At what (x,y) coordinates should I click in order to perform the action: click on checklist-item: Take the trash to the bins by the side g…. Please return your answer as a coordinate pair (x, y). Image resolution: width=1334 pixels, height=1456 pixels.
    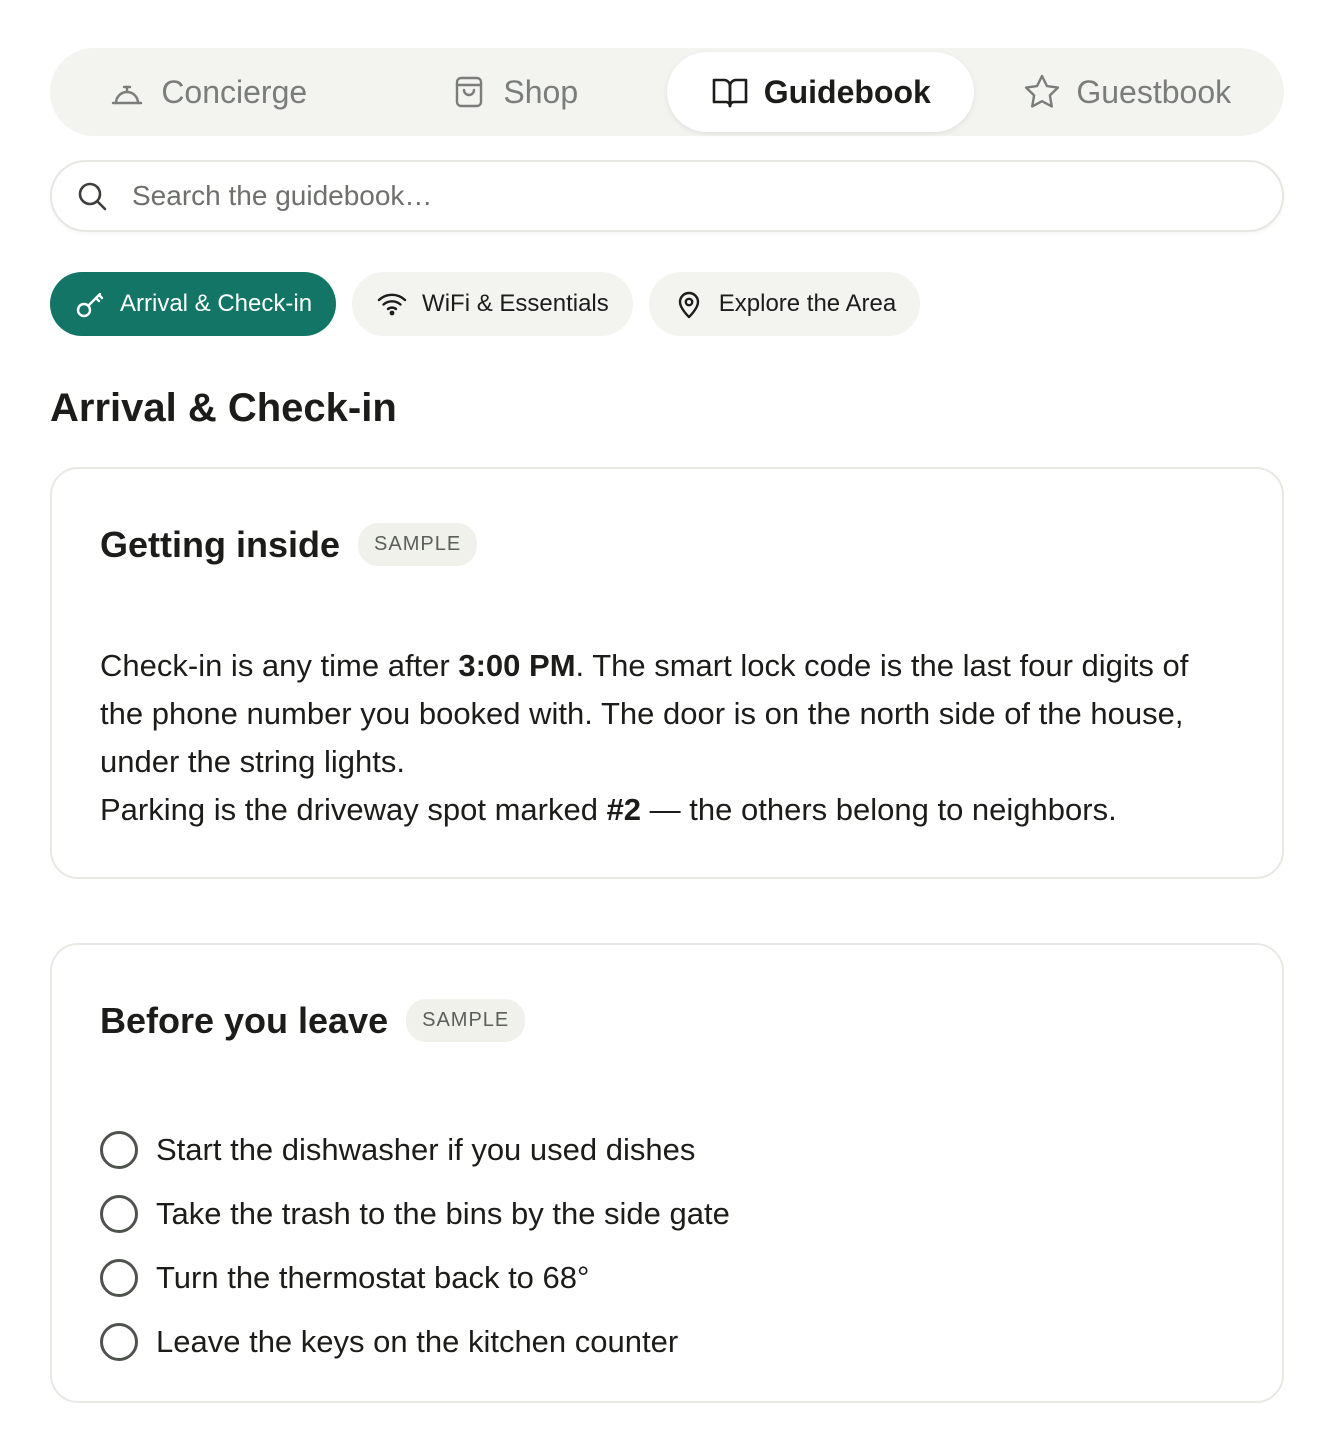
    Looking at the image, I should click on (667, 1214).